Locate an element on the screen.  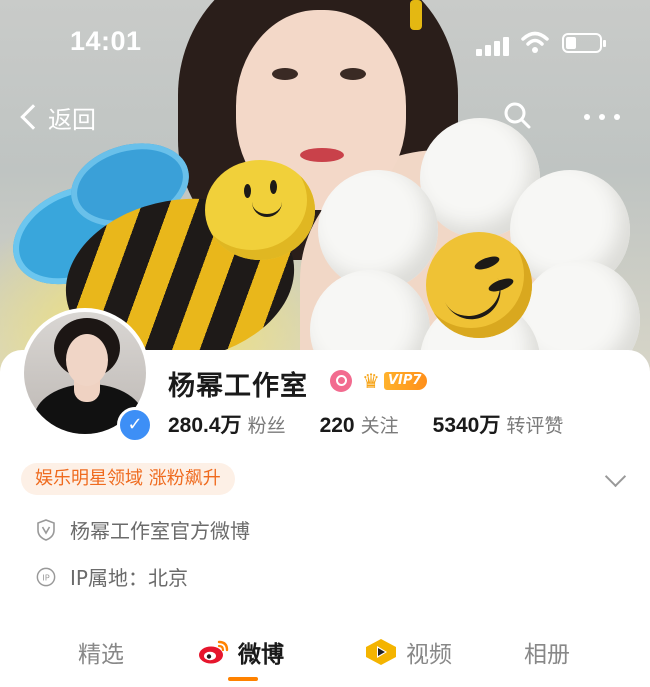
verification-info: 杨幂工作室官方微博 is located at coordinates (143, 529).